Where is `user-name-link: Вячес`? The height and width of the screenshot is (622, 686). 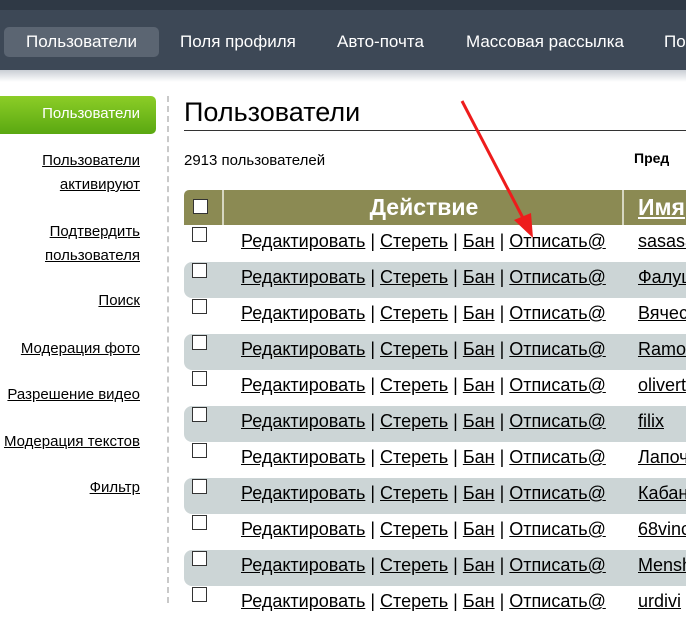 user-name-link: Вячес is located at coordinates (662, 313).